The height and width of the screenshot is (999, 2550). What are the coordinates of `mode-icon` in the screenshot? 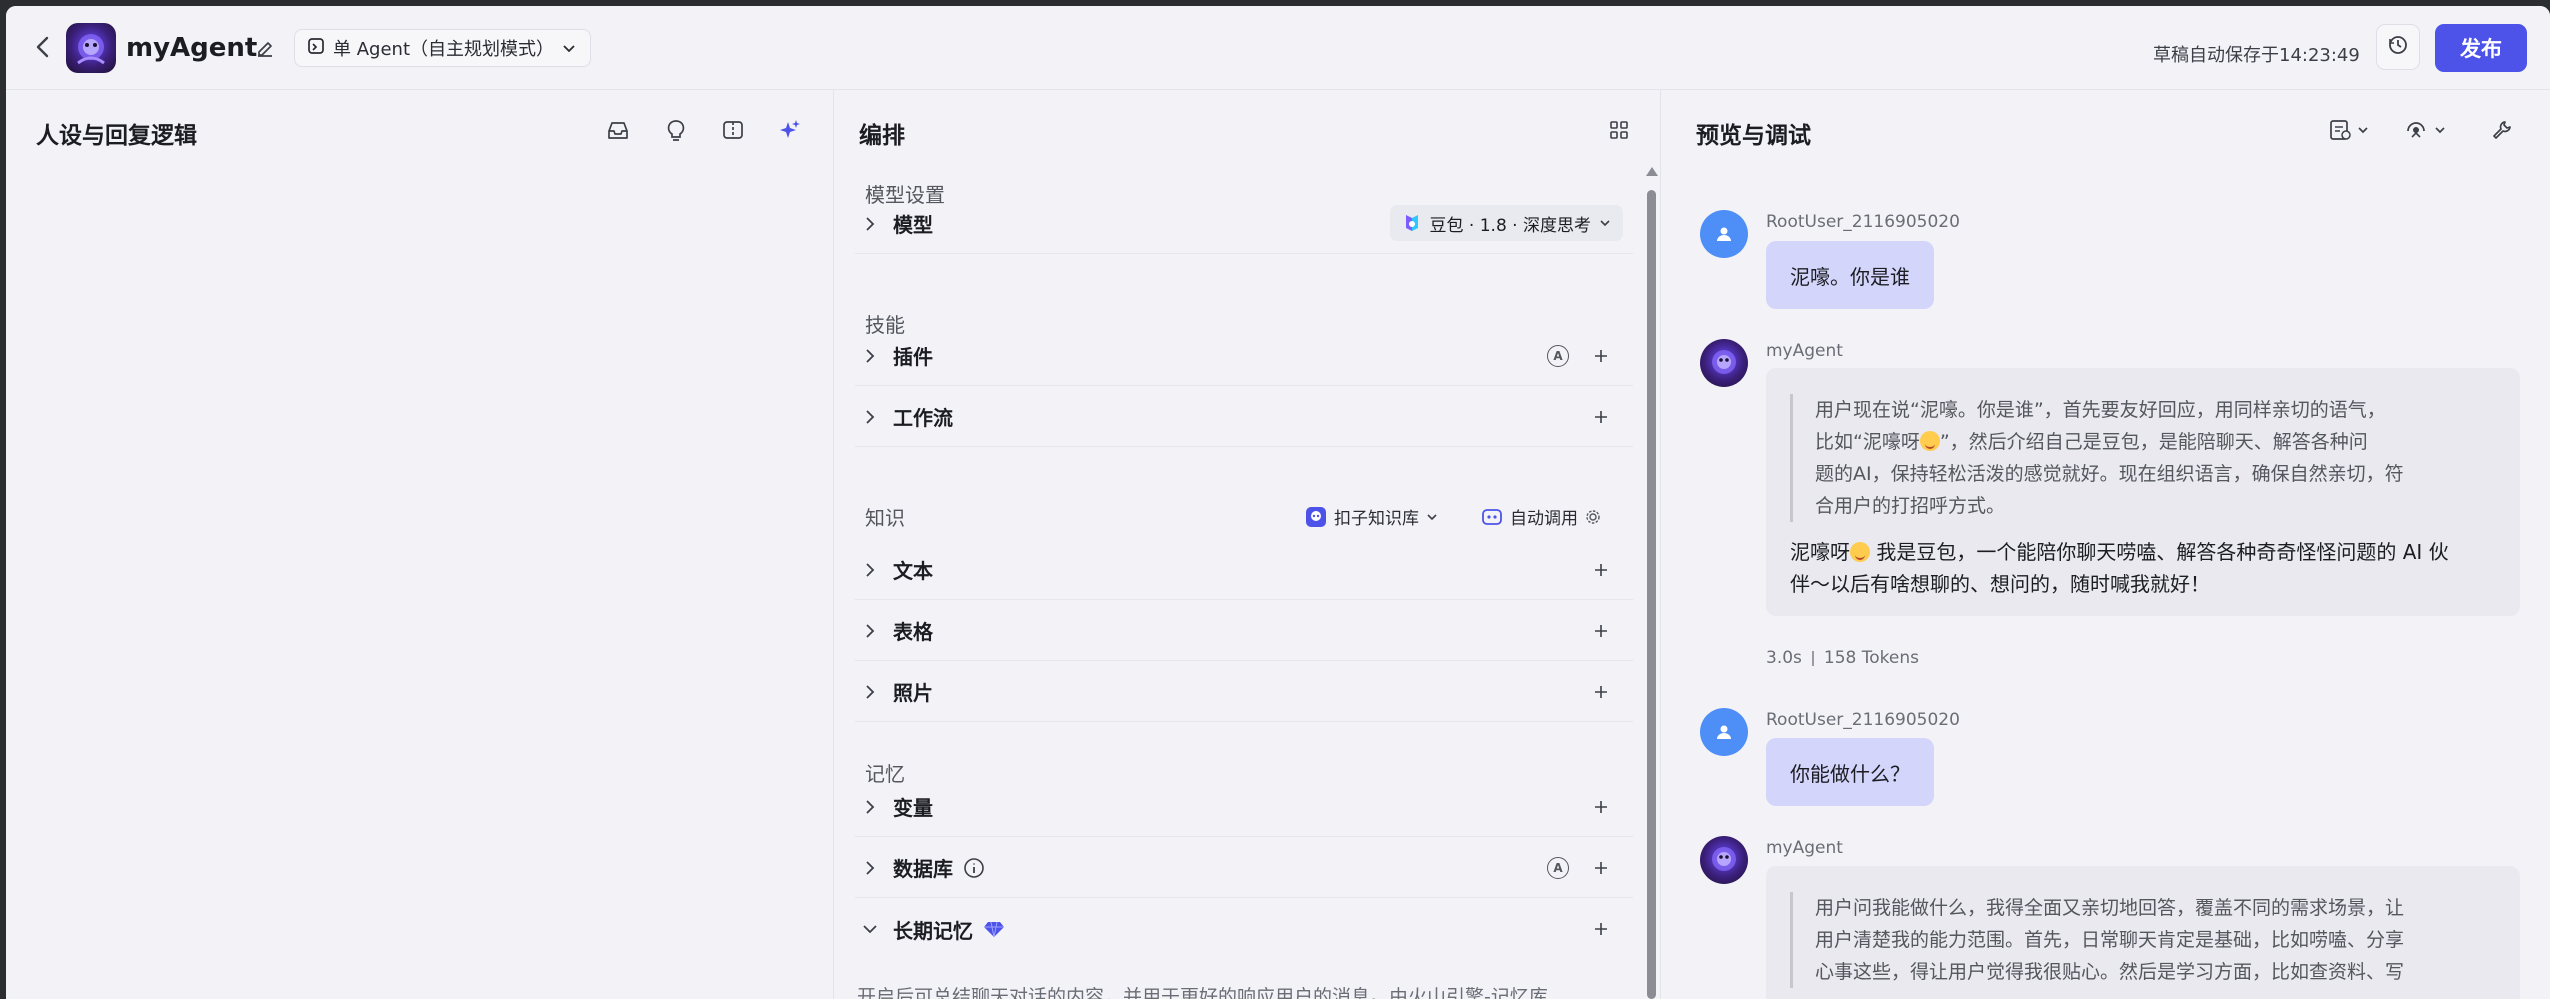 It's located at (316, 48).